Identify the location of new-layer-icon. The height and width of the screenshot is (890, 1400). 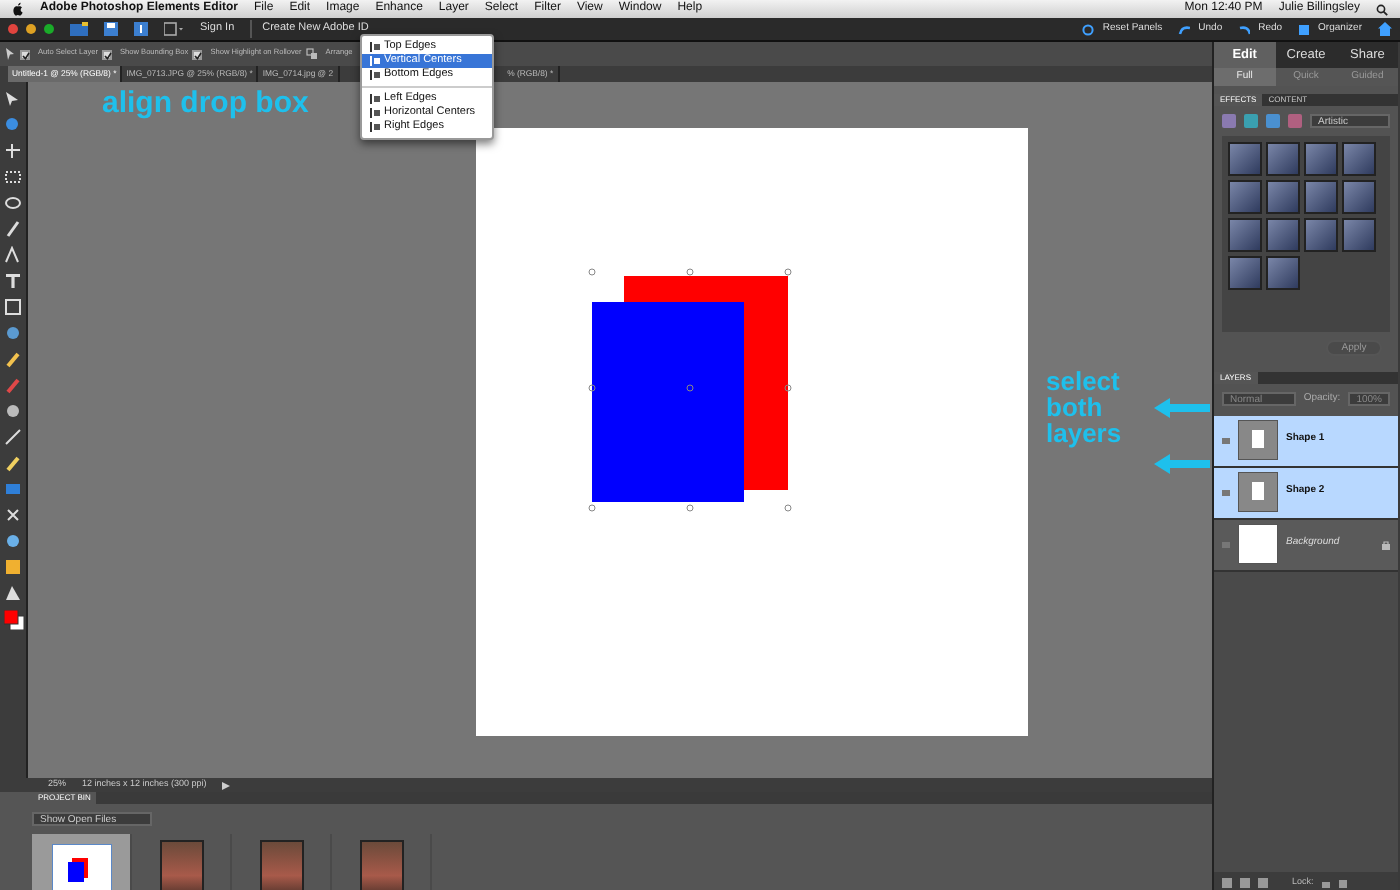
(1227, 882).